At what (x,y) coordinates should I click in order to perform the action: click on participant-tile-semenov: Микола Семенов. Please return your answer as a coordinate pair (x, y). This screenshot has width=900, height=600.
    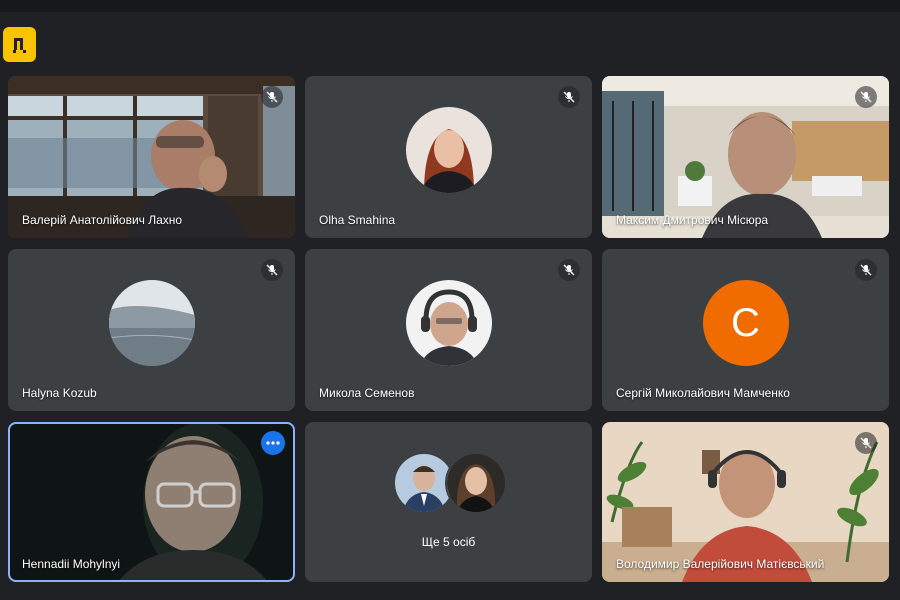
    Looking at the image, I should click on (448, 330).